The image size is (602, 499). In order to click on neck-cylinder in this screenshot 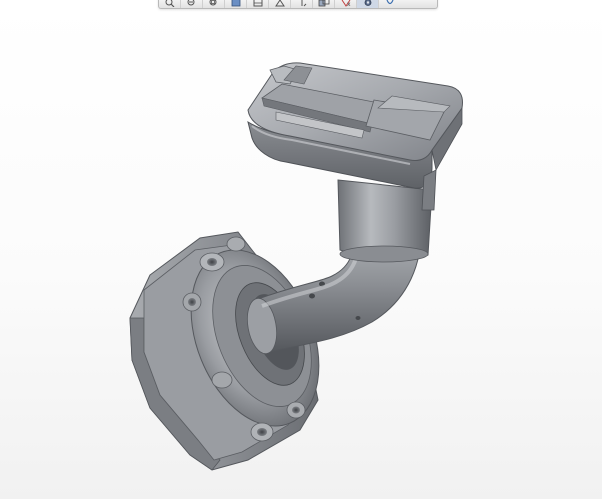, I will do `click(385, 221)`.